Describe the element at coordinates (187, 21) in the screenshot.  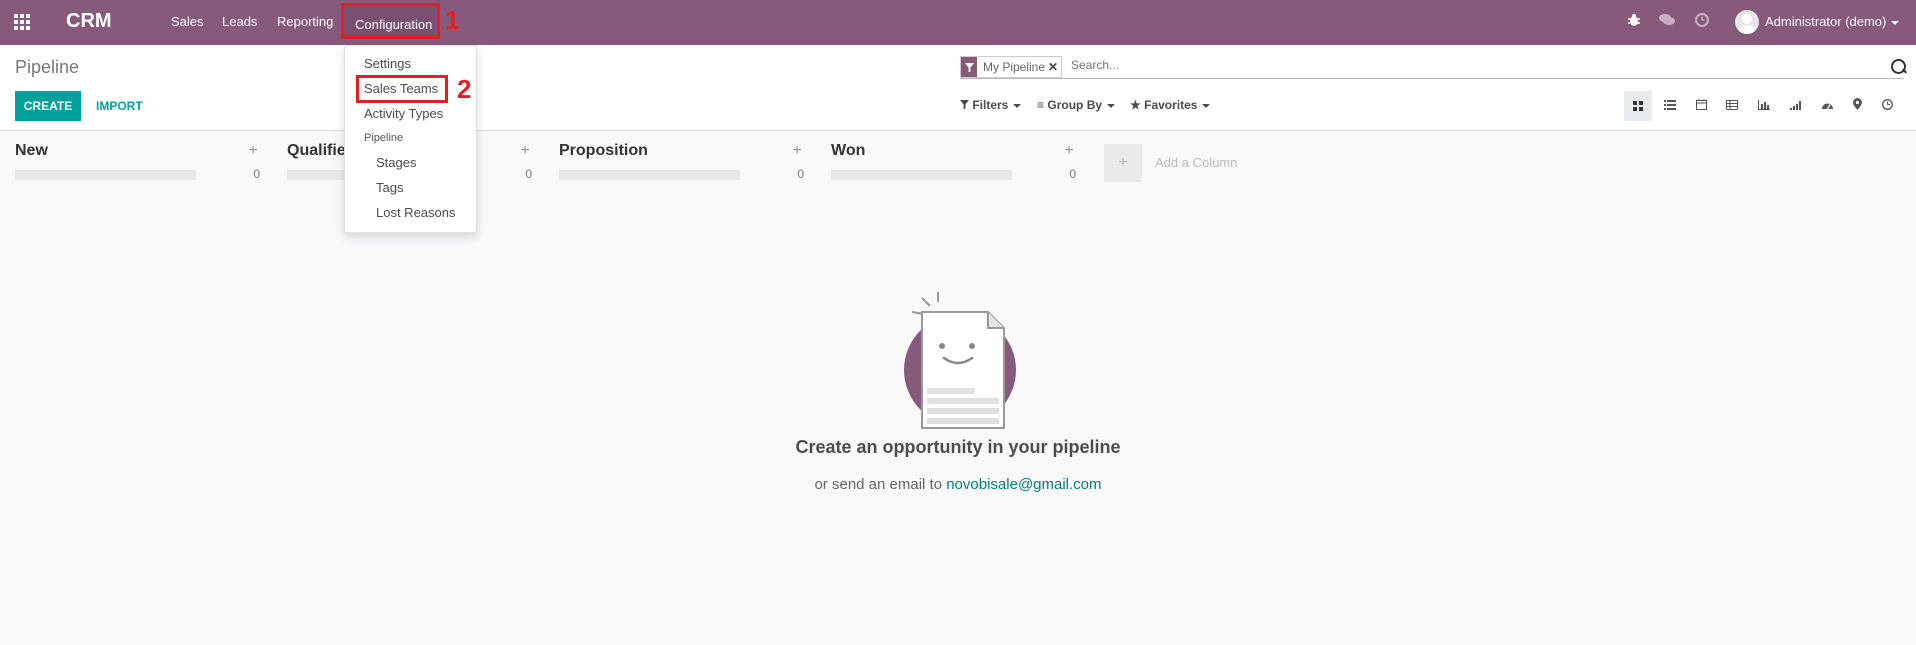
I see `menu-sales: Sales` at that location.